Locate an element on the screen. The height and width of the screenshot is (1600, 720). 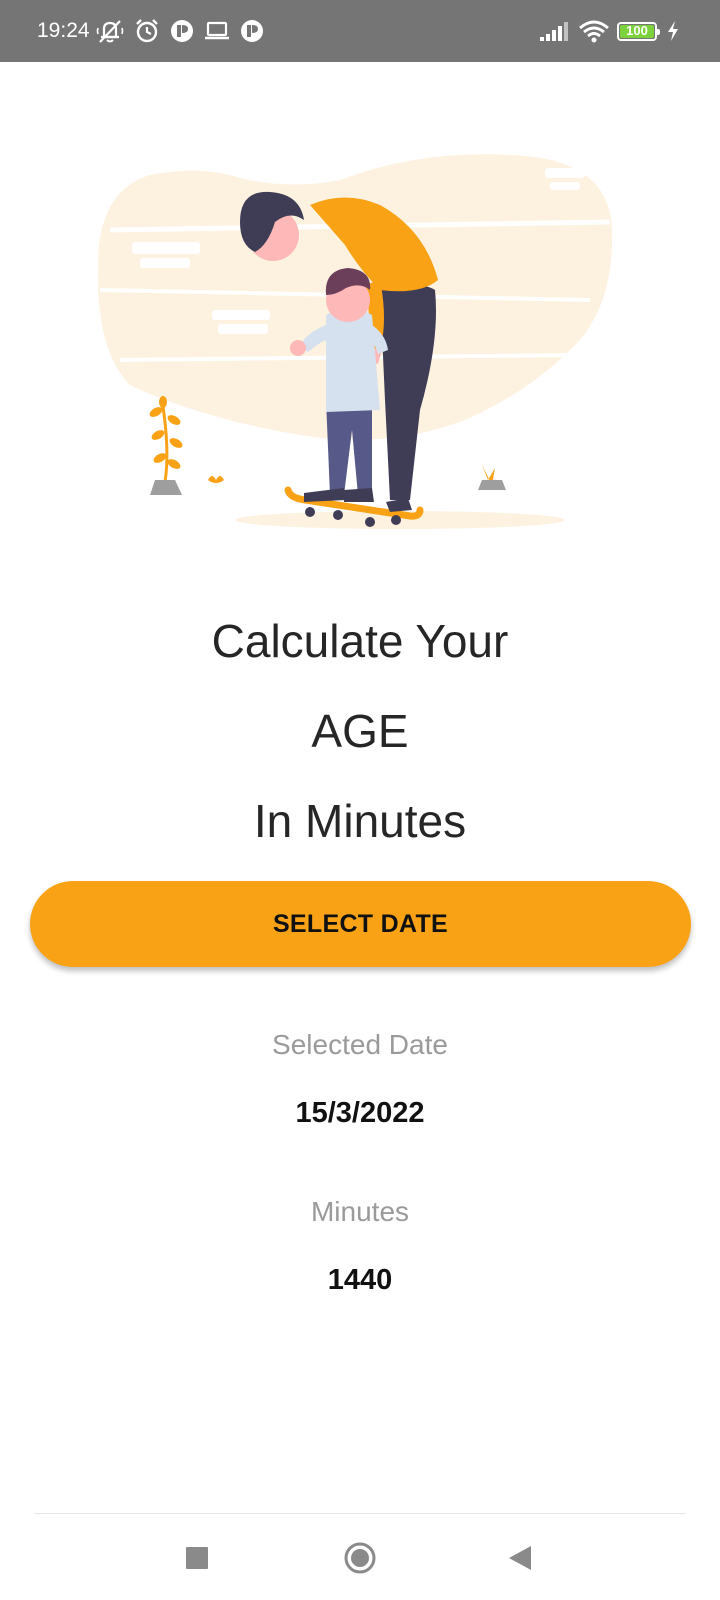
select-date-button: SELECT DATE is located at coordinates (360, 924).